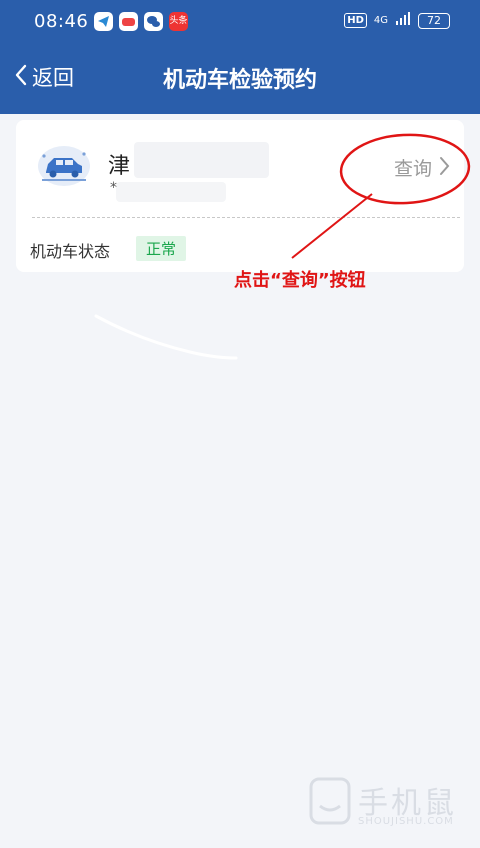 This screenshot has width=480, height=848. I want to click on annotation-text: 点击“查询”按钮, so click(300, 280).